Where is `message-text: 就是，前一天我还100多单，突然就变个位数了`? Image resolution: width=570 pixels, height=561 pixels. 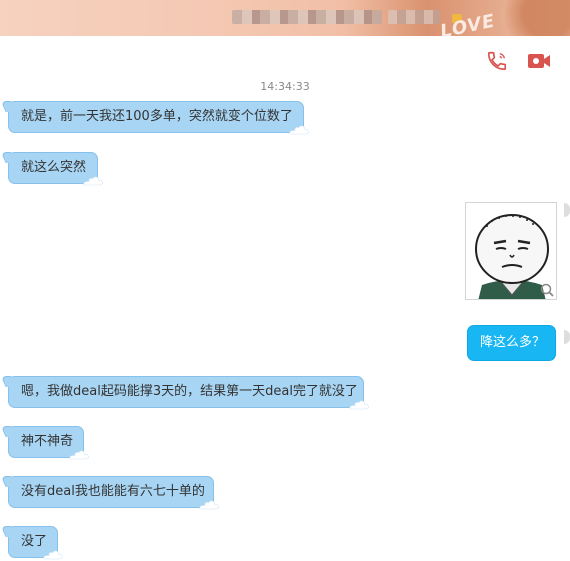 message-text: 就是，前一天我还100多单，突然就变个位数了 is located at coordinates (157, 116).